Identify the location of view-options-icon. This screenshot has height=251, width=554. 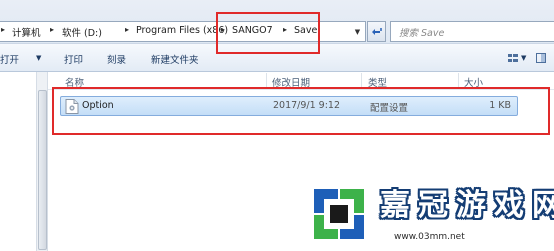
(513, 58).